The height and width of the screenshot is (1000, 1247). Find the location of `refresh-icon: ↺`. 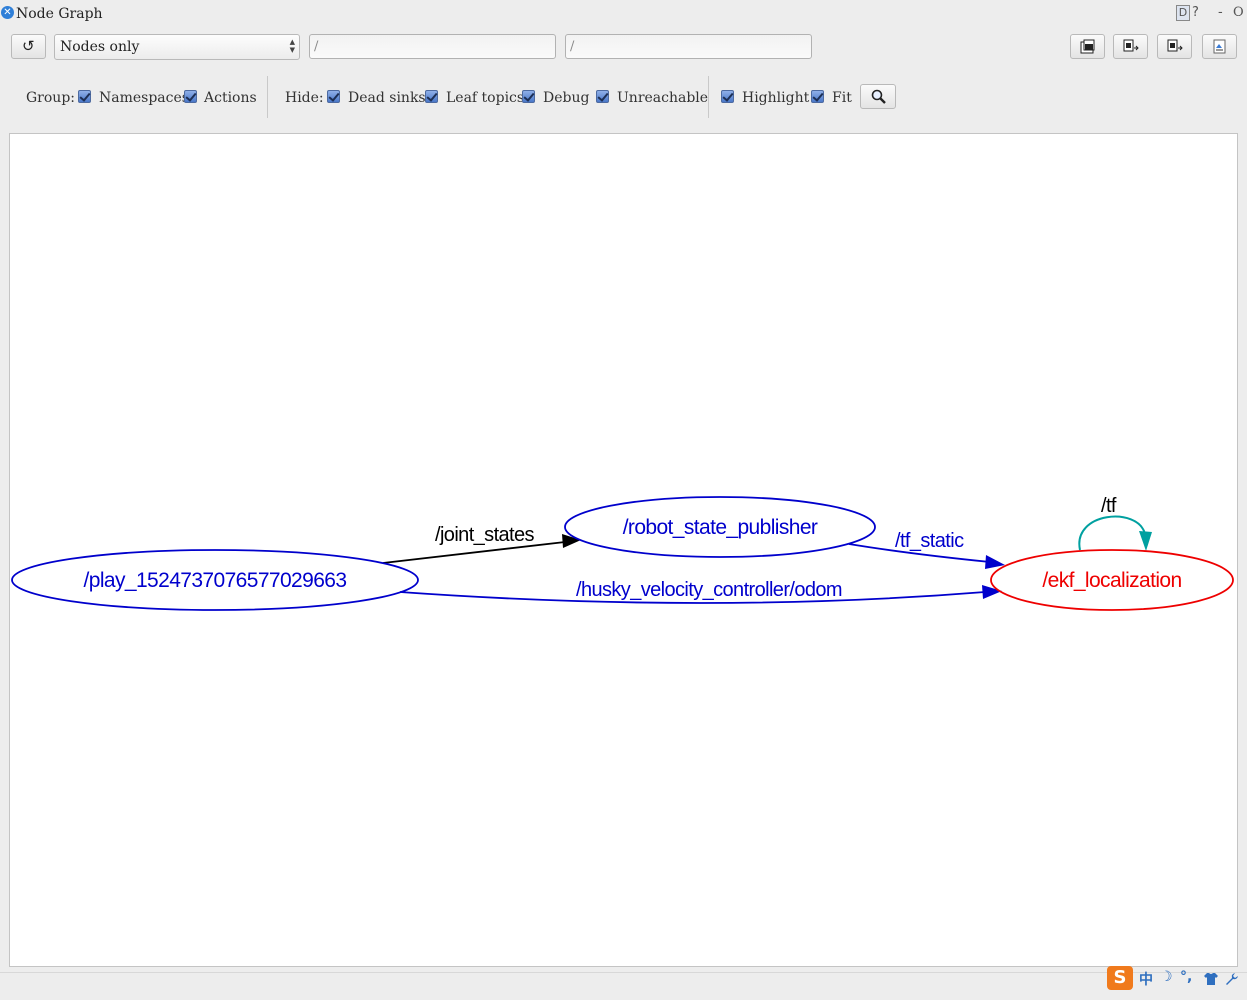

refresh-icon: ↺ is located at coordinates (28, 46).